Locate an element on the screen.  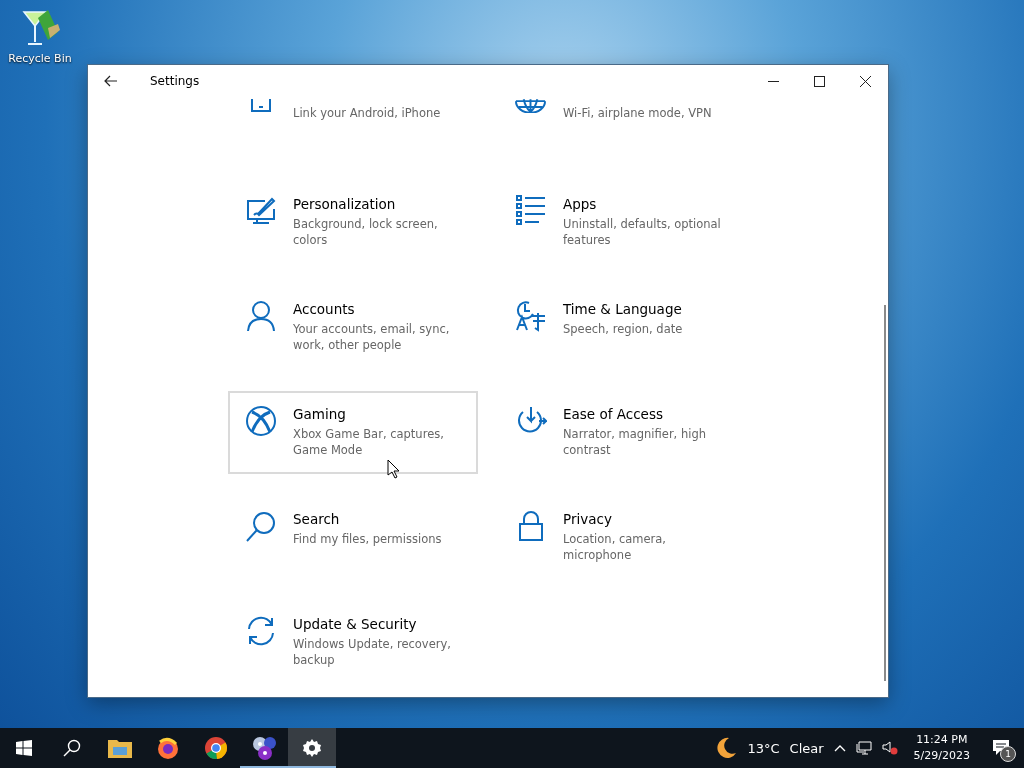
person-icon is located at coordinates (260, 316).